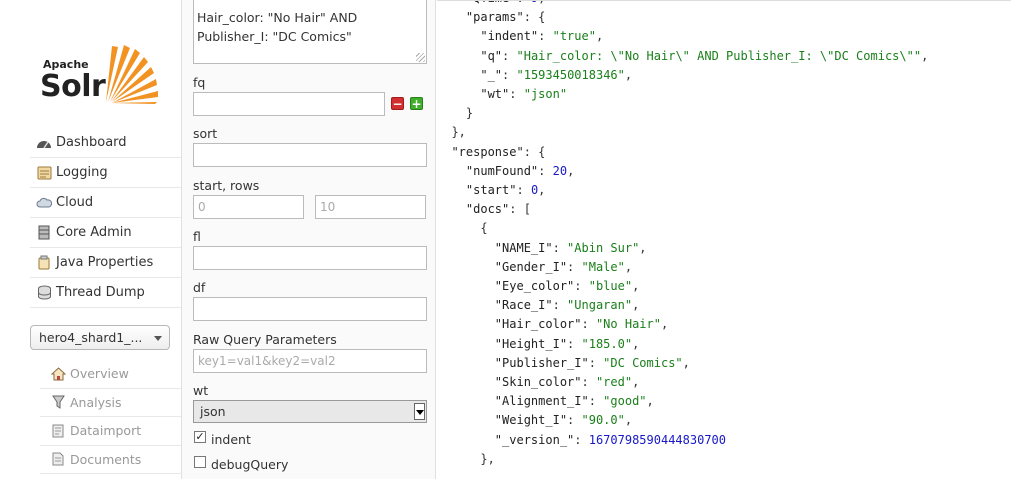 This screenshot has width=1011, height=479. I want to click on core-item-overview: Overview, so click(110, 374).